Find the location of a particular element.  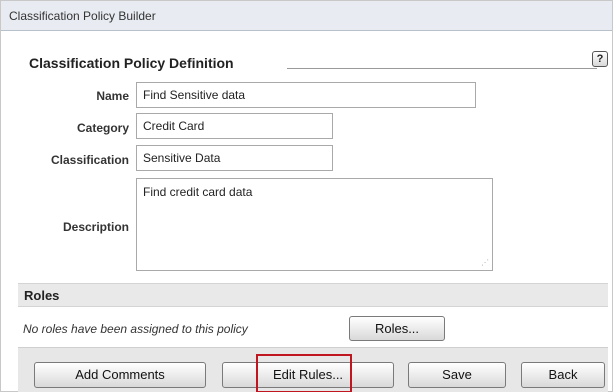

description-textarea: Find credit card data ⋰ is located at coordinates (314, 224).